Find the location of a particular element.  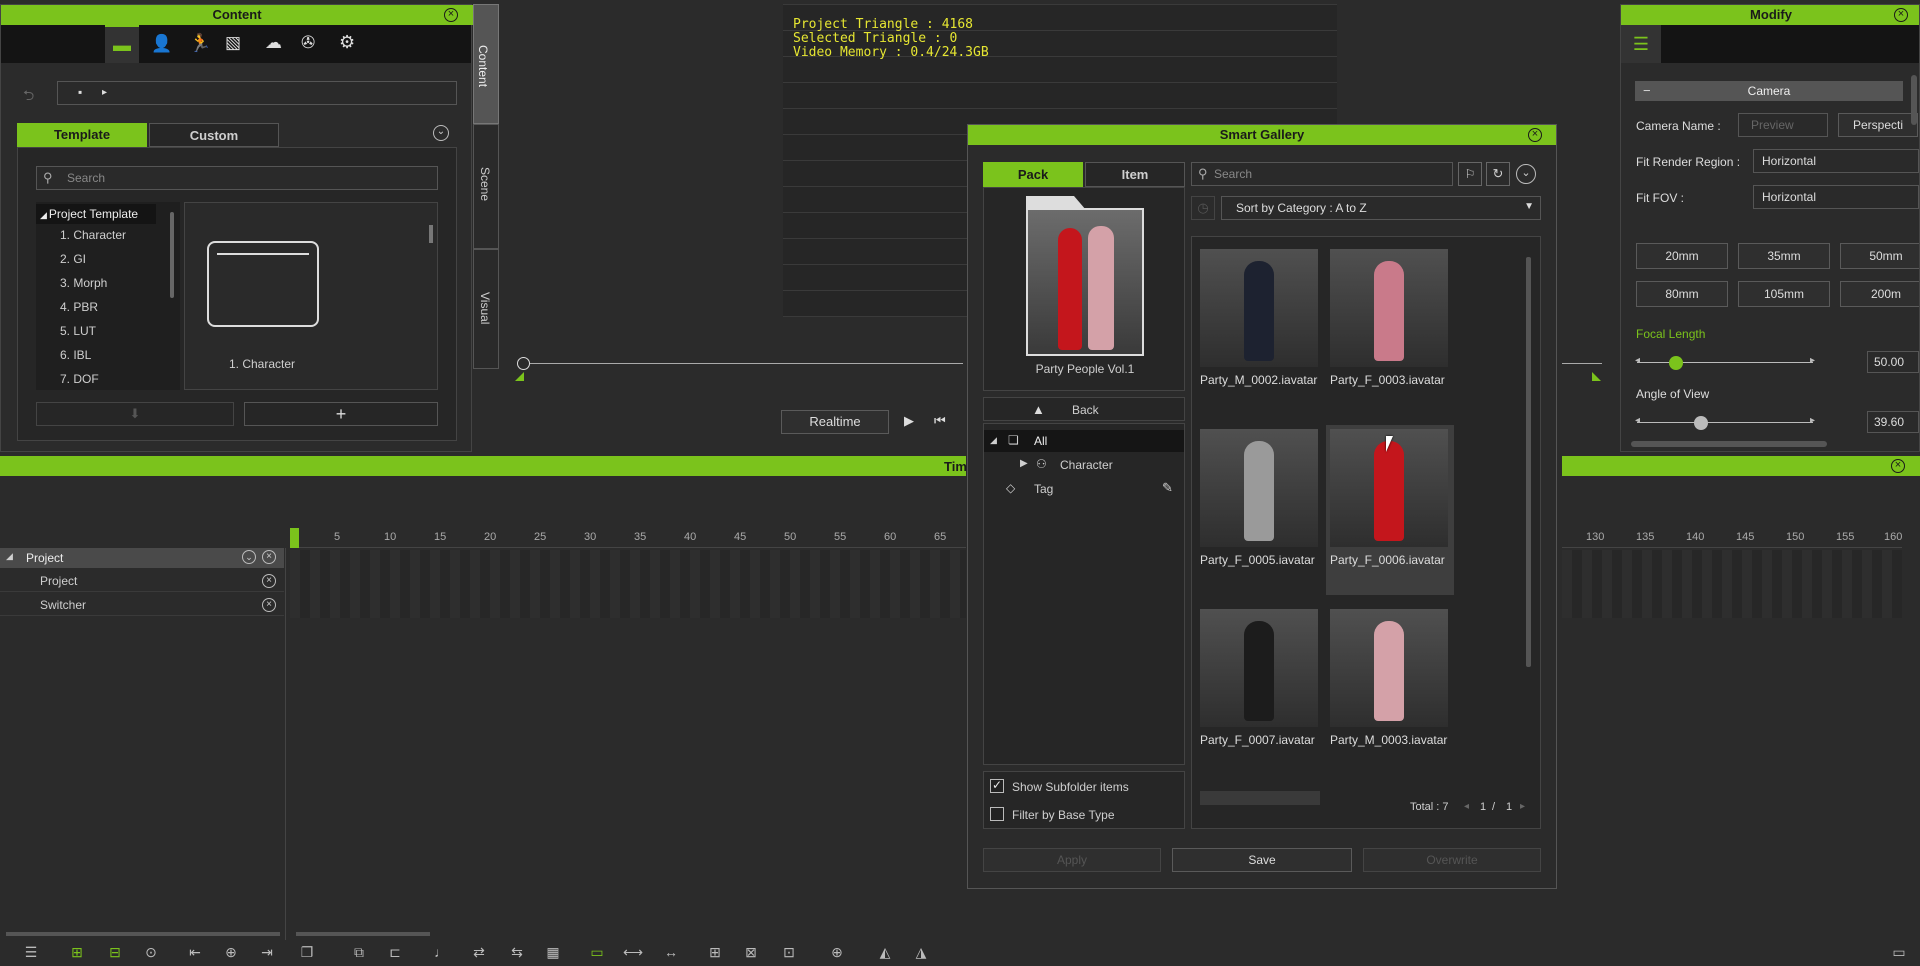

folder-scrollbar is located at coordinates (431, 234).